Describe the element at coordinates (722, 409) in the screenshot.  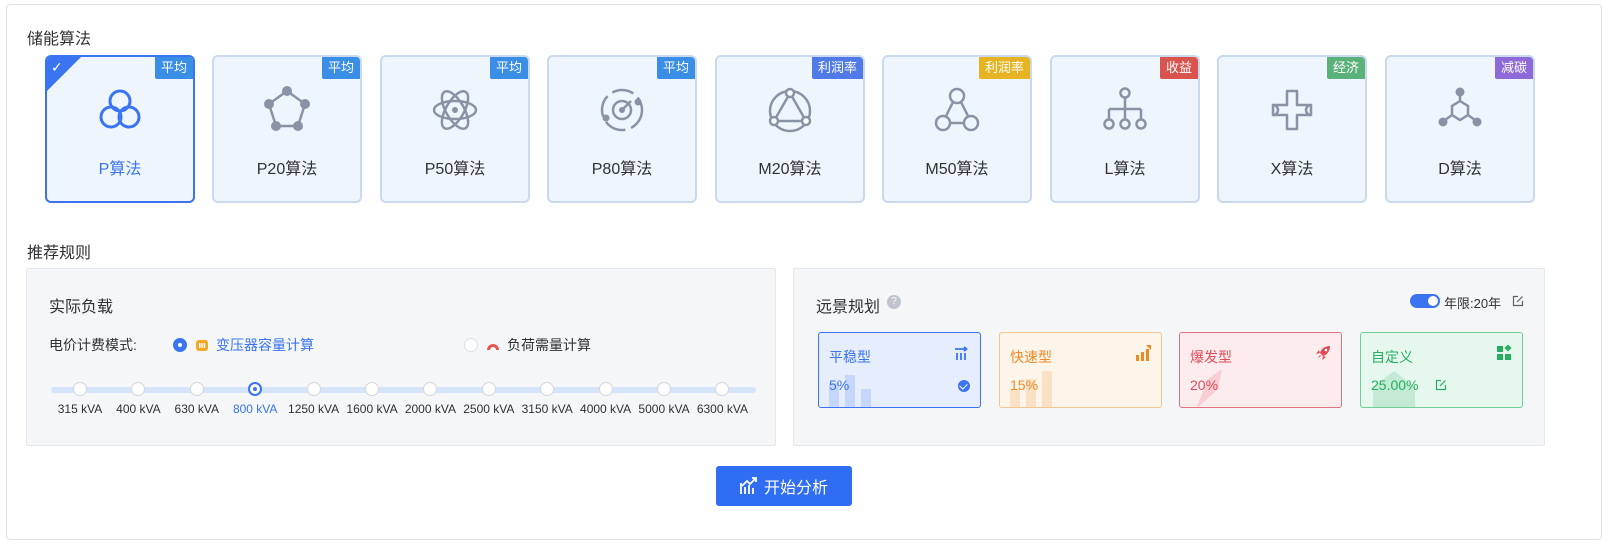
I see `capacity-stop-label: 6300 kVA` at that location.